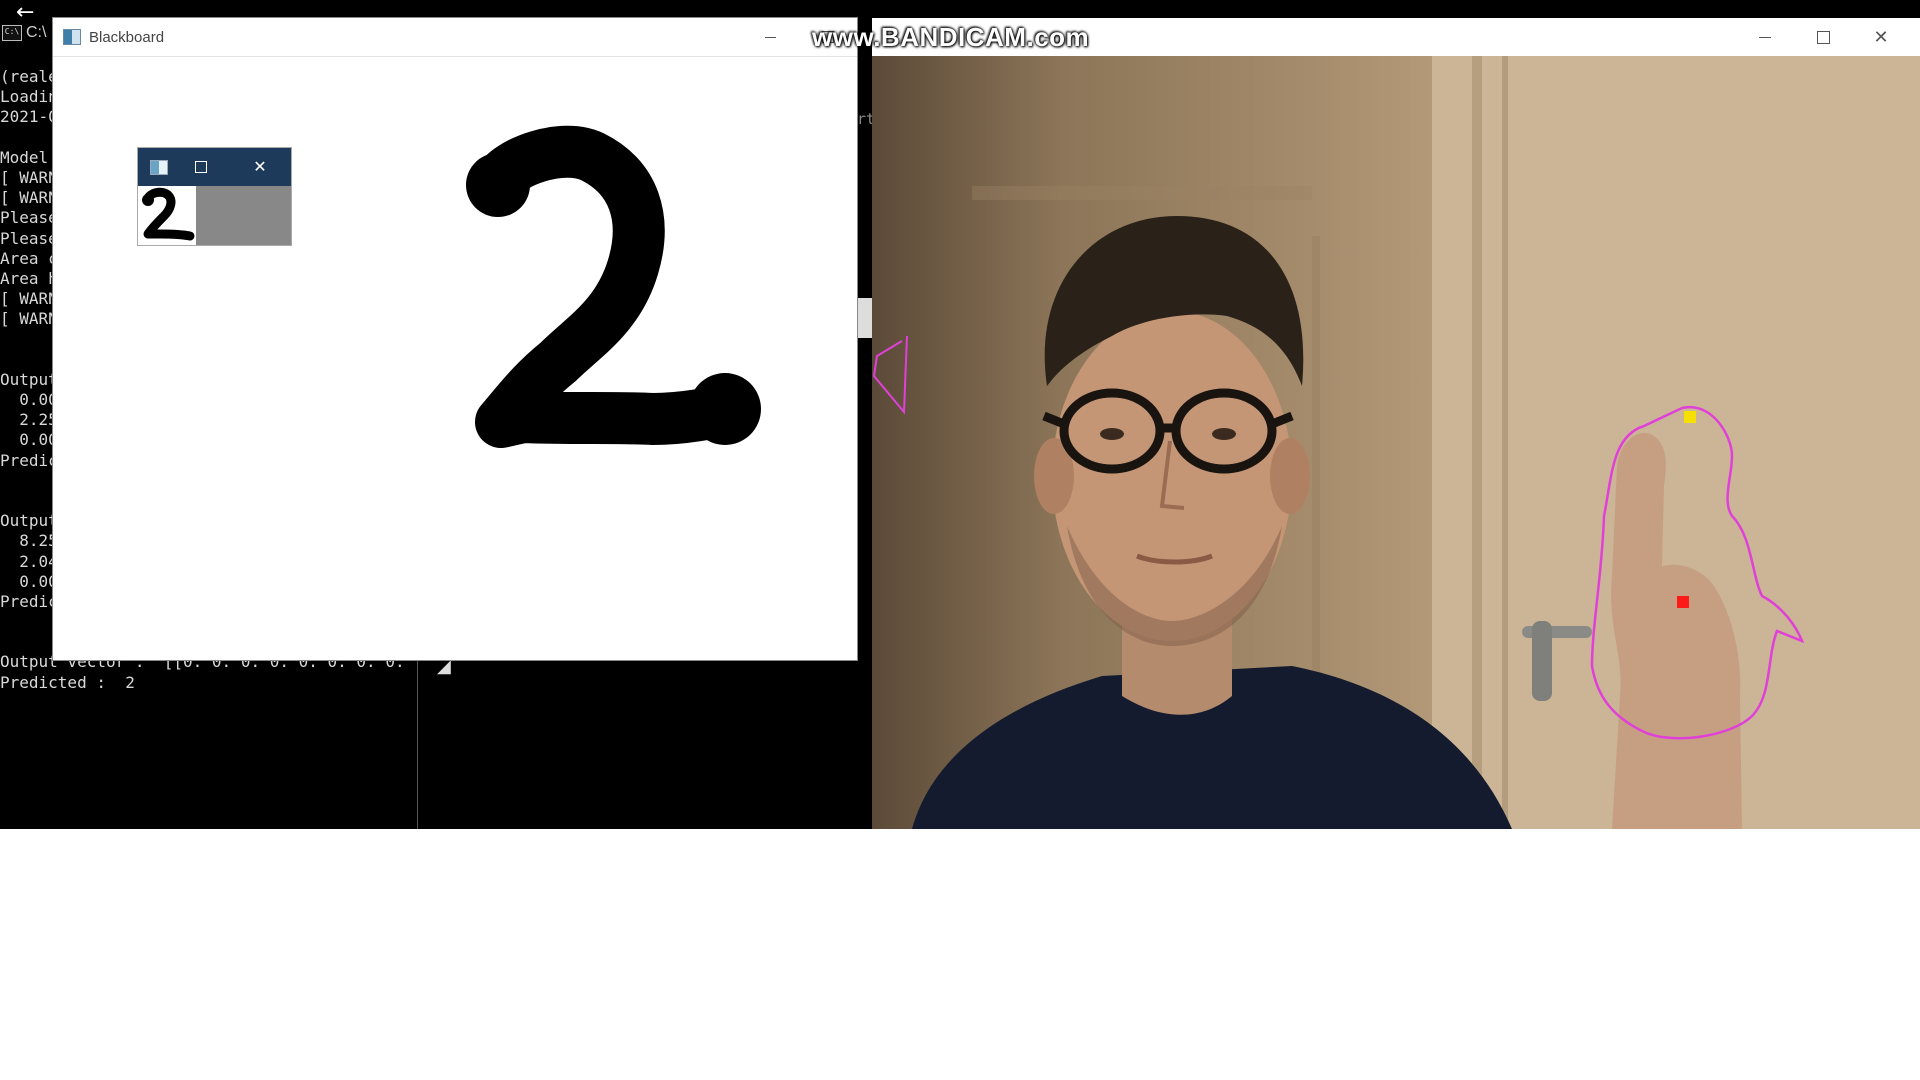 This screenshot has height=1080, width=1920. Describe the element at coordinates (951, 37) in the screenshot. I see `bandicam-watermark: www.BANDICAM.com` at that location.